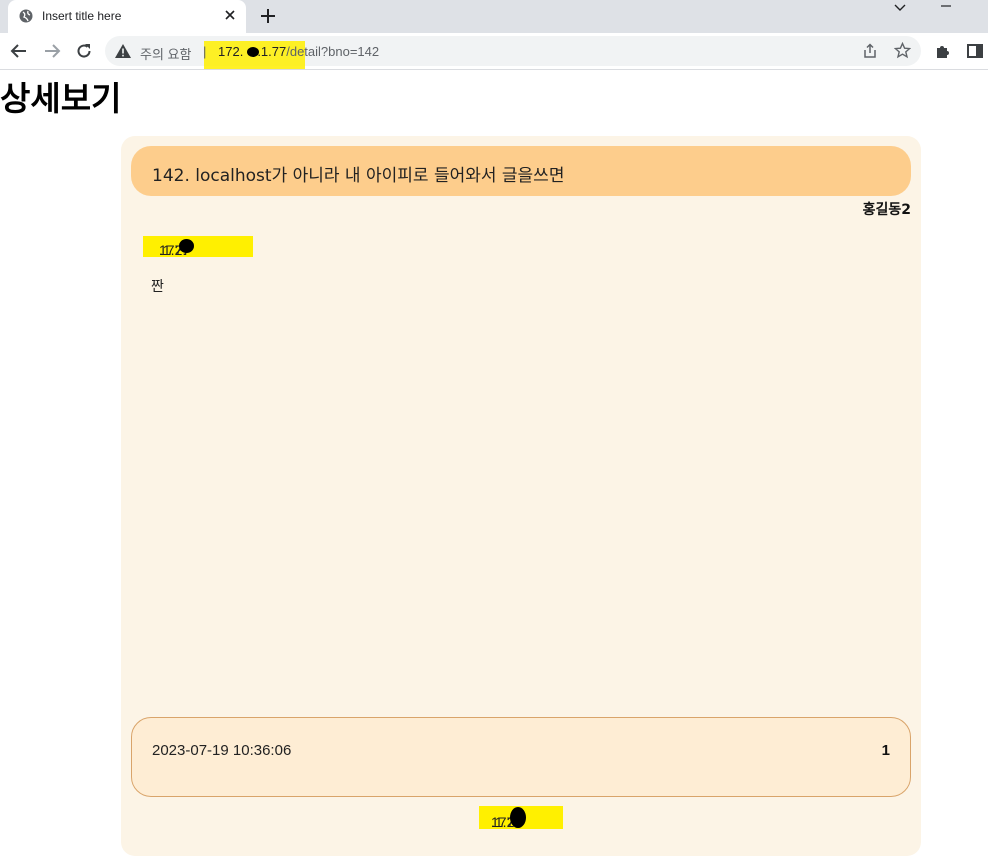 The image size is (988, 856). Describe the element at coordinates (52, 51) in the screenshot. I see `forward-arrow-icon` at that location.